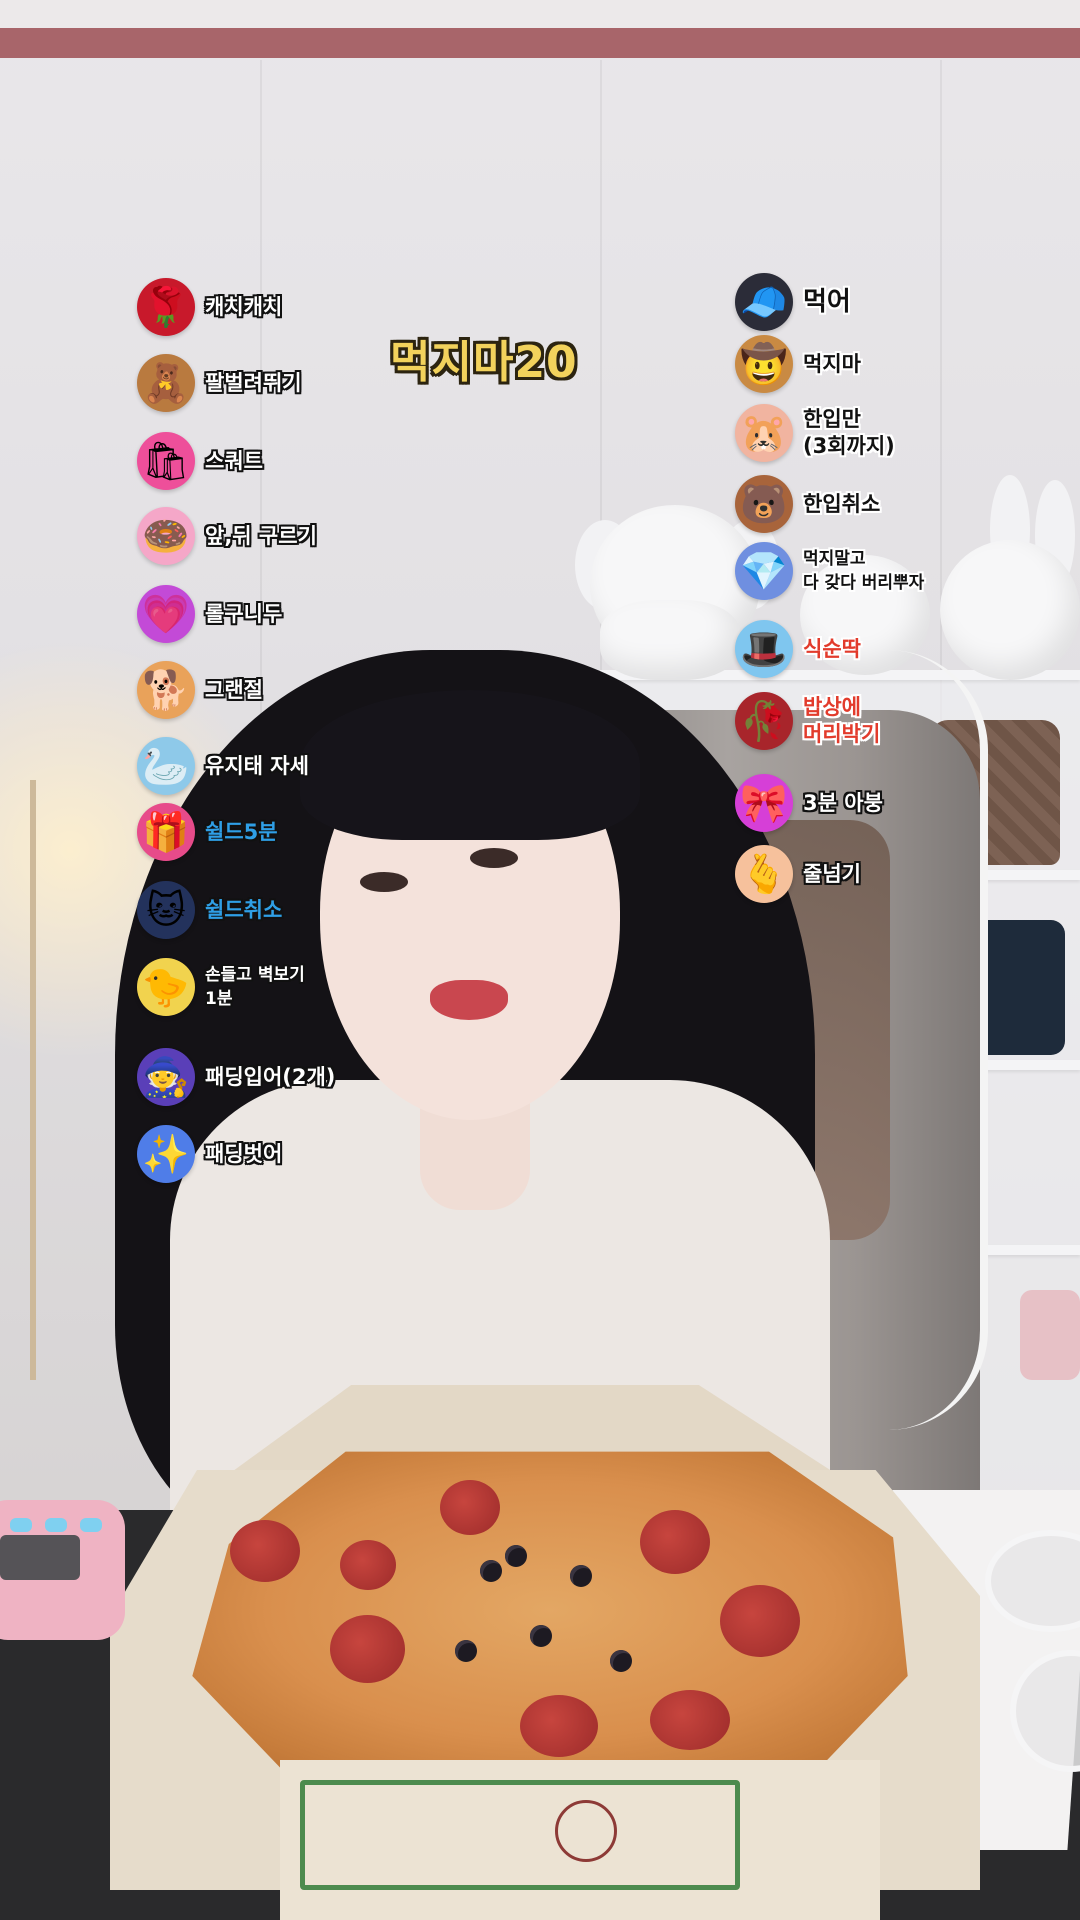 The width and height of the screenshot is (1080, 1920). I want to click on donation-label: 앞,뒤 구르기, so click(261, 535).